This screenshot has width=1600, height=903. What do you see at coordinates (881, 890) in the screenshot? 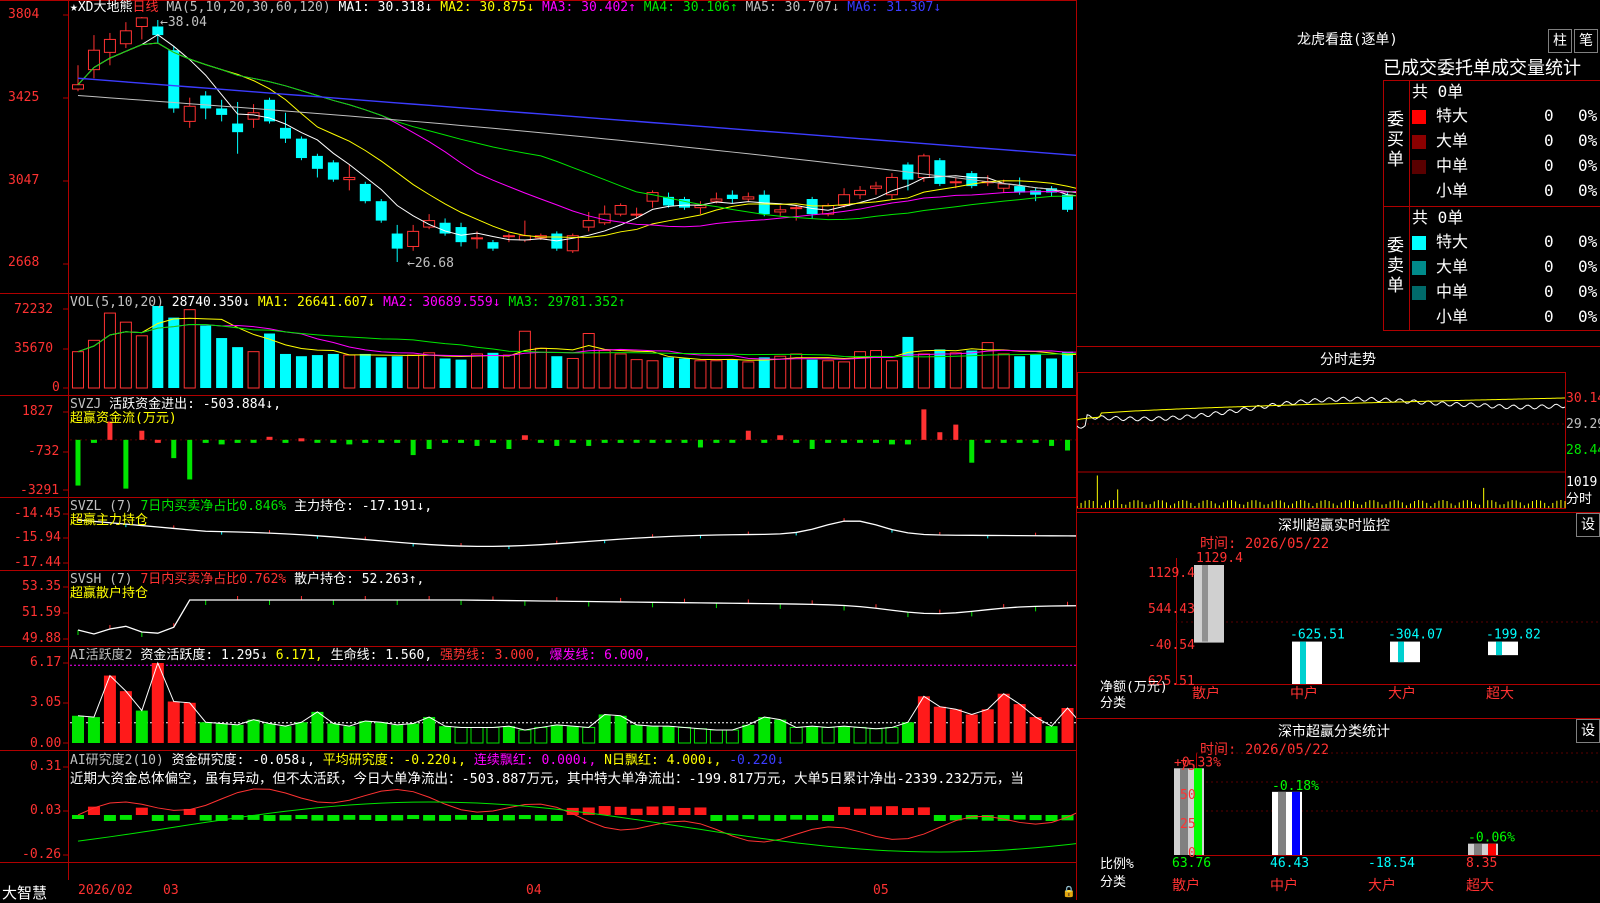
I see `x-label-may: 05` at bounding box center [881, 890].